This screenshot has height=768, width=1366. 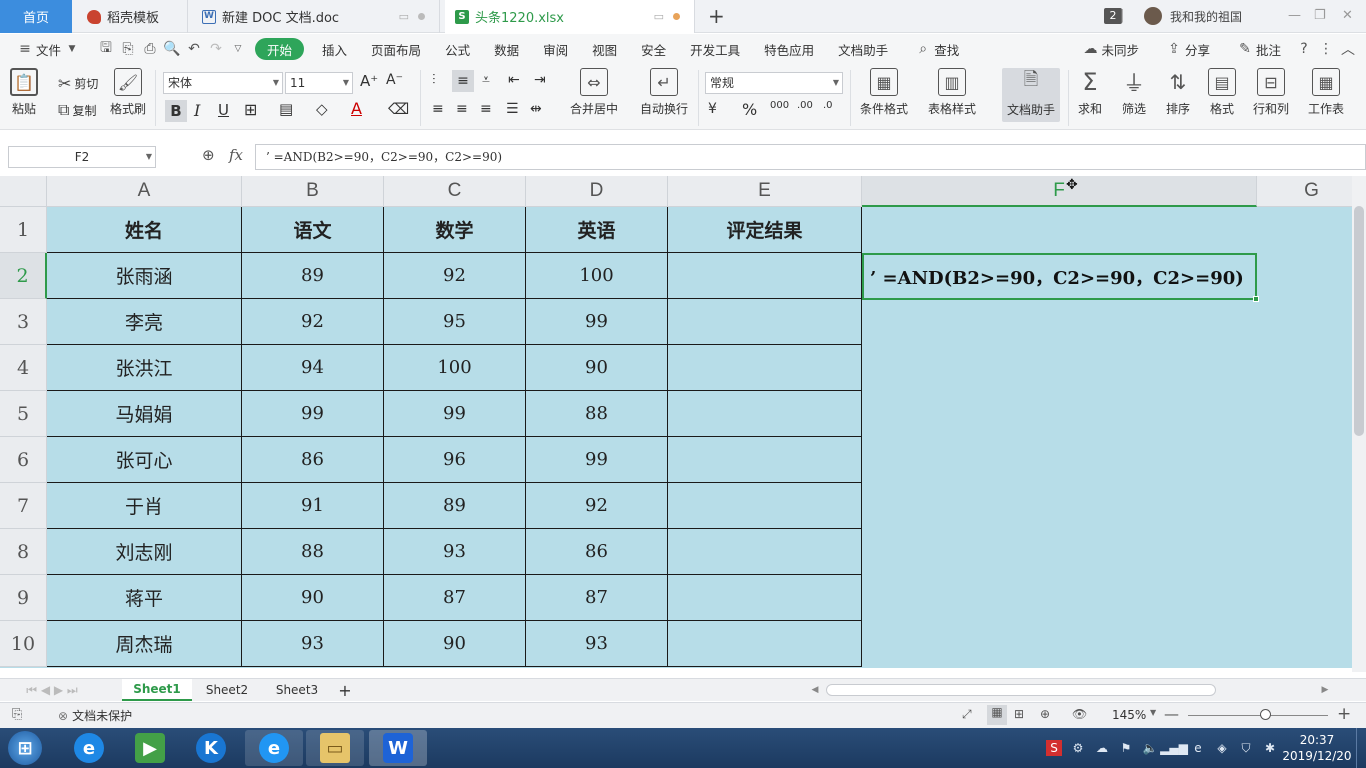 What do you see at coordinates (716, 16) in the screenshot?
I see `new-tab-button: +` at bounding box center [716, 16].